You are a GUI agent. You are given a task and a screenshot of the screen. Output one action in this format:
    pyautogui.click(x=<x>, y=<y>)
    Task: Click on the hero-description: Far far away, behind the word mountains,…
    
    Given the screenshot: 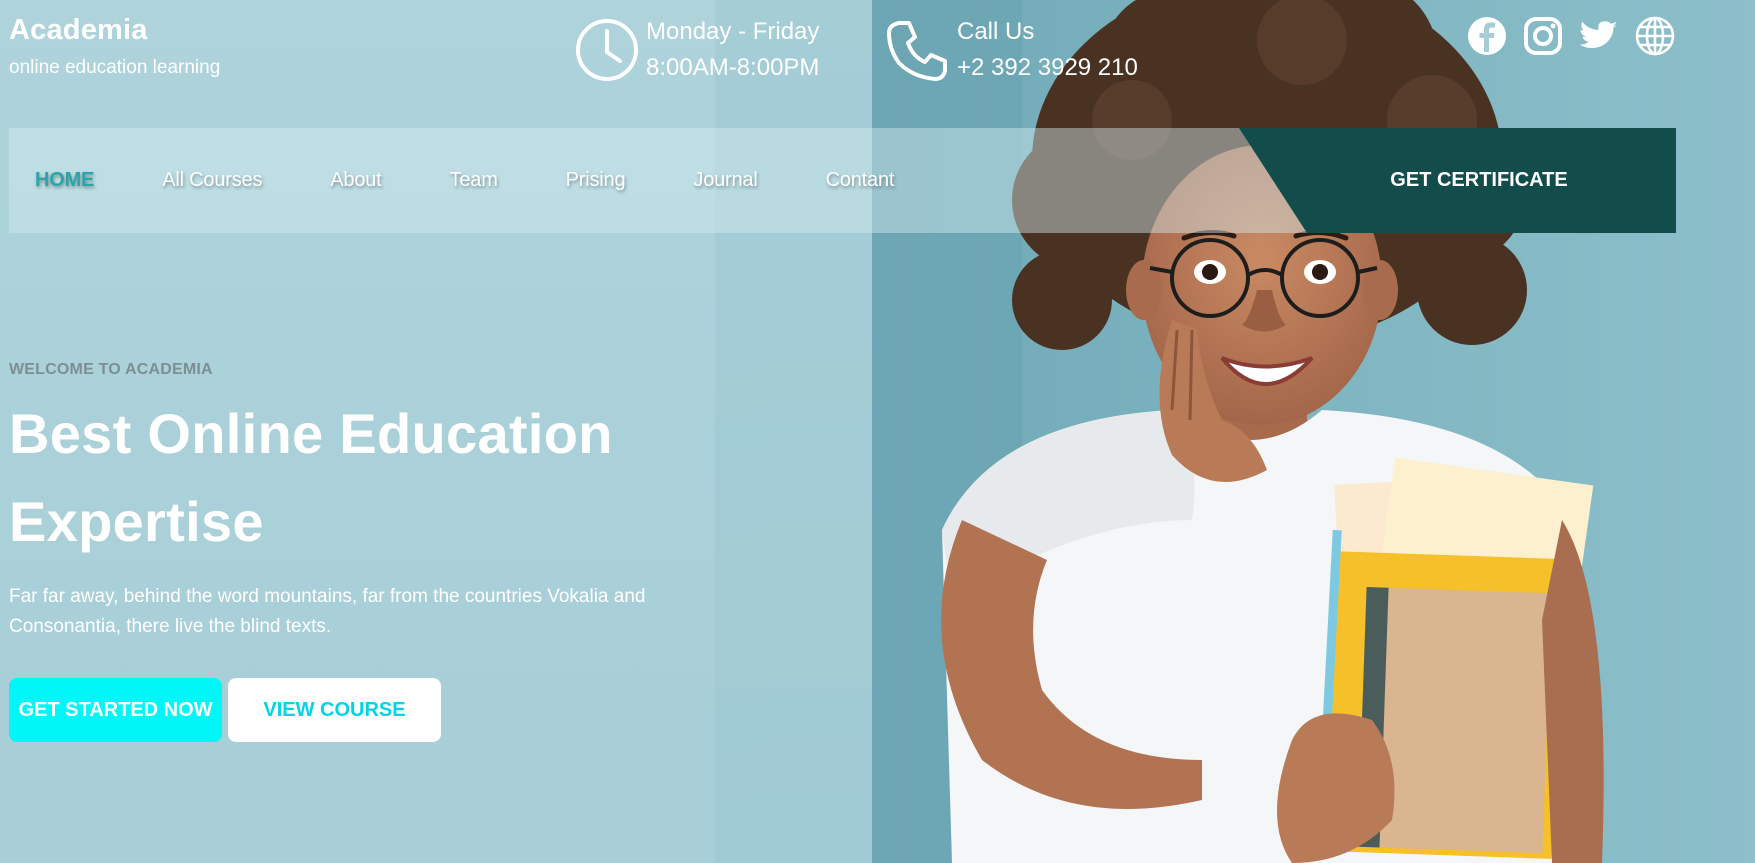 What is the action you would take?
    pyautogui.click(x=327, y=611)
    